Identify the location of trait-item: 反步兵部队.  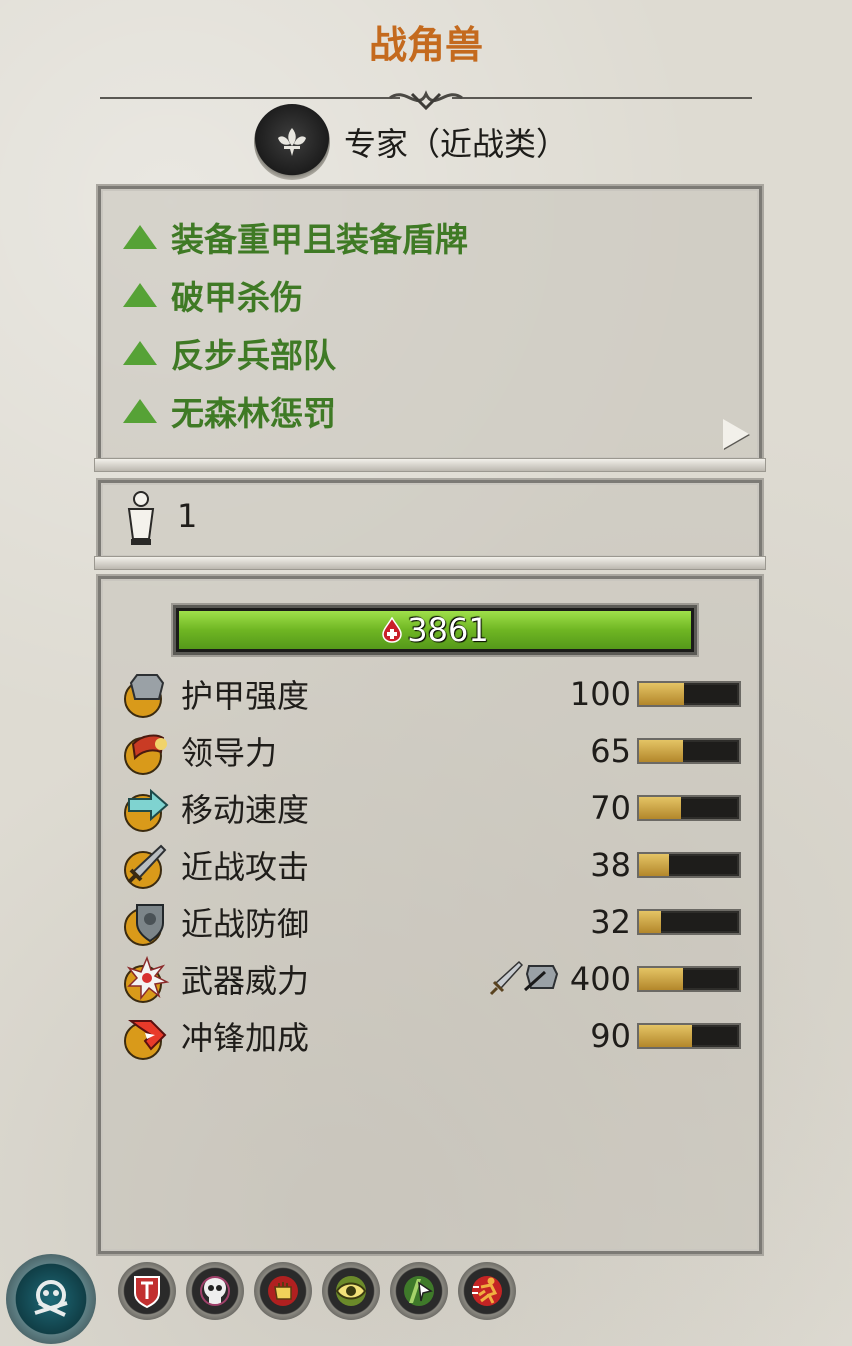
(229, 353).